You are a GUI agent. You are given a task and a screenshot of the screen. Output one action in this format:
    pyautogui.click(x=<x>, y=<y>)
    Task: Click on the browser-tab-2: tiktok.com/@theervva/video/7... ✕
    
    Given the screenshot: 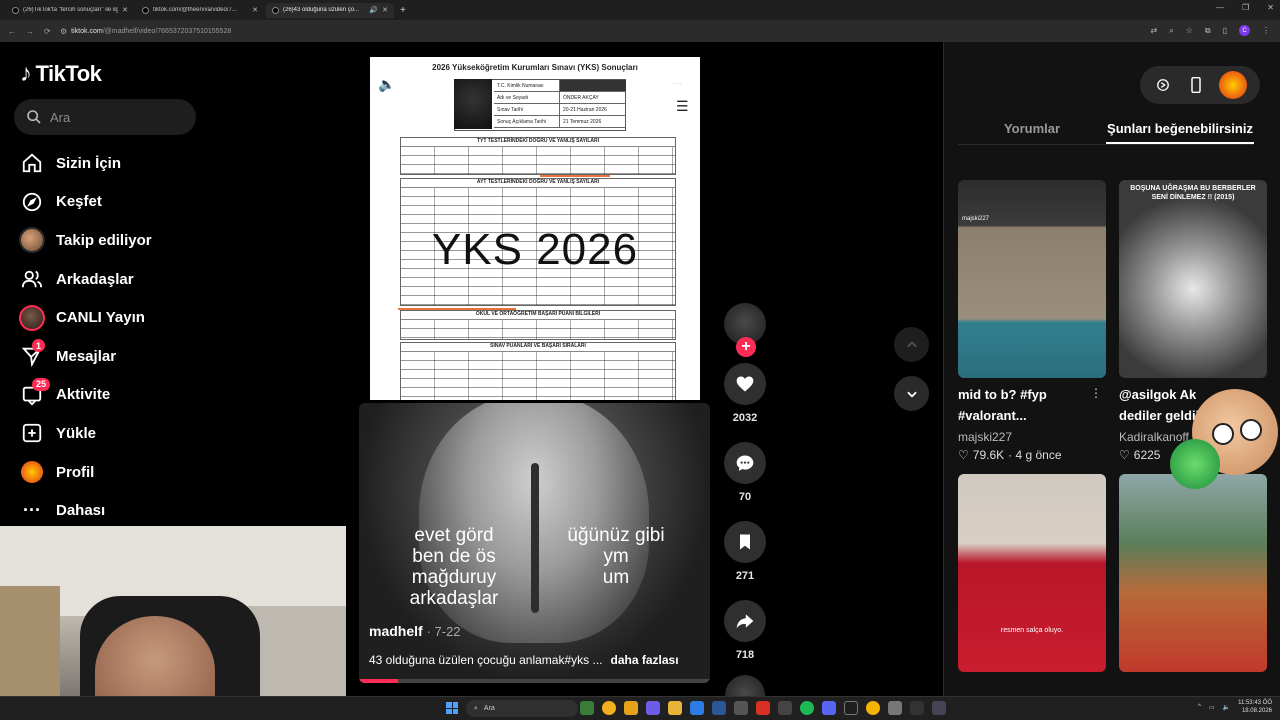 What is the action you would take?
    pyautogui.click(x=200, y=10)
    